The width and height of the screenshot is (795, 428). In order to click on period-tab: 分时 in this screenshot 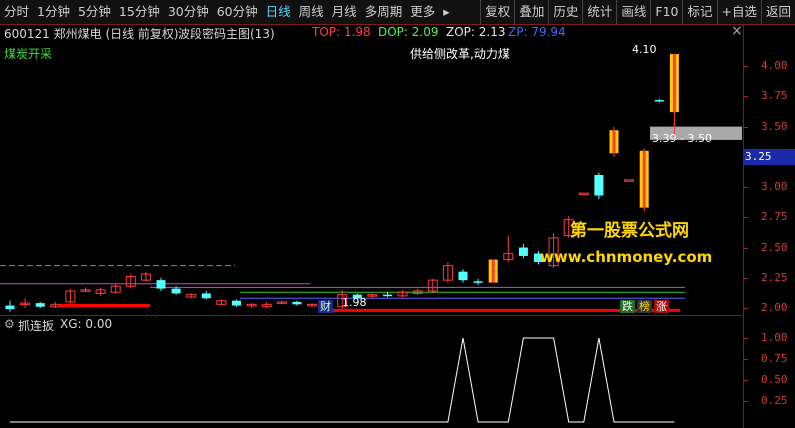, I will do `click(16, 12)`.